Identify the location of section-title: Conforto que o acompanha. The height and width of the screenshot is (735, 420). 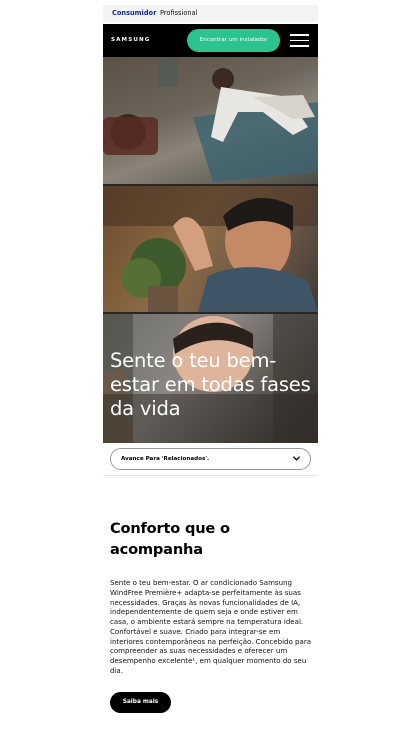
(170, 539).